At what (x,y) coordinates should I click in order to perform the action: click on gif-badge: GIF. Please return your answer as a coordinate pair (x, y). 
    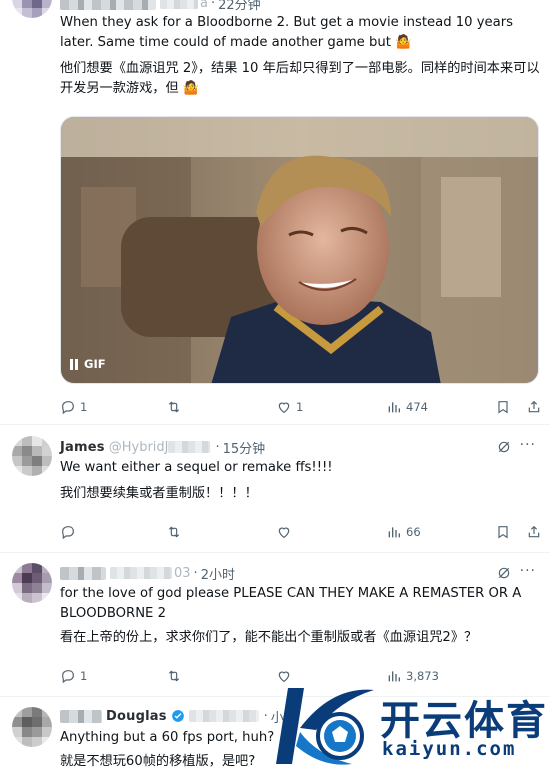
    Looking at the image, I should click on (88, 364).